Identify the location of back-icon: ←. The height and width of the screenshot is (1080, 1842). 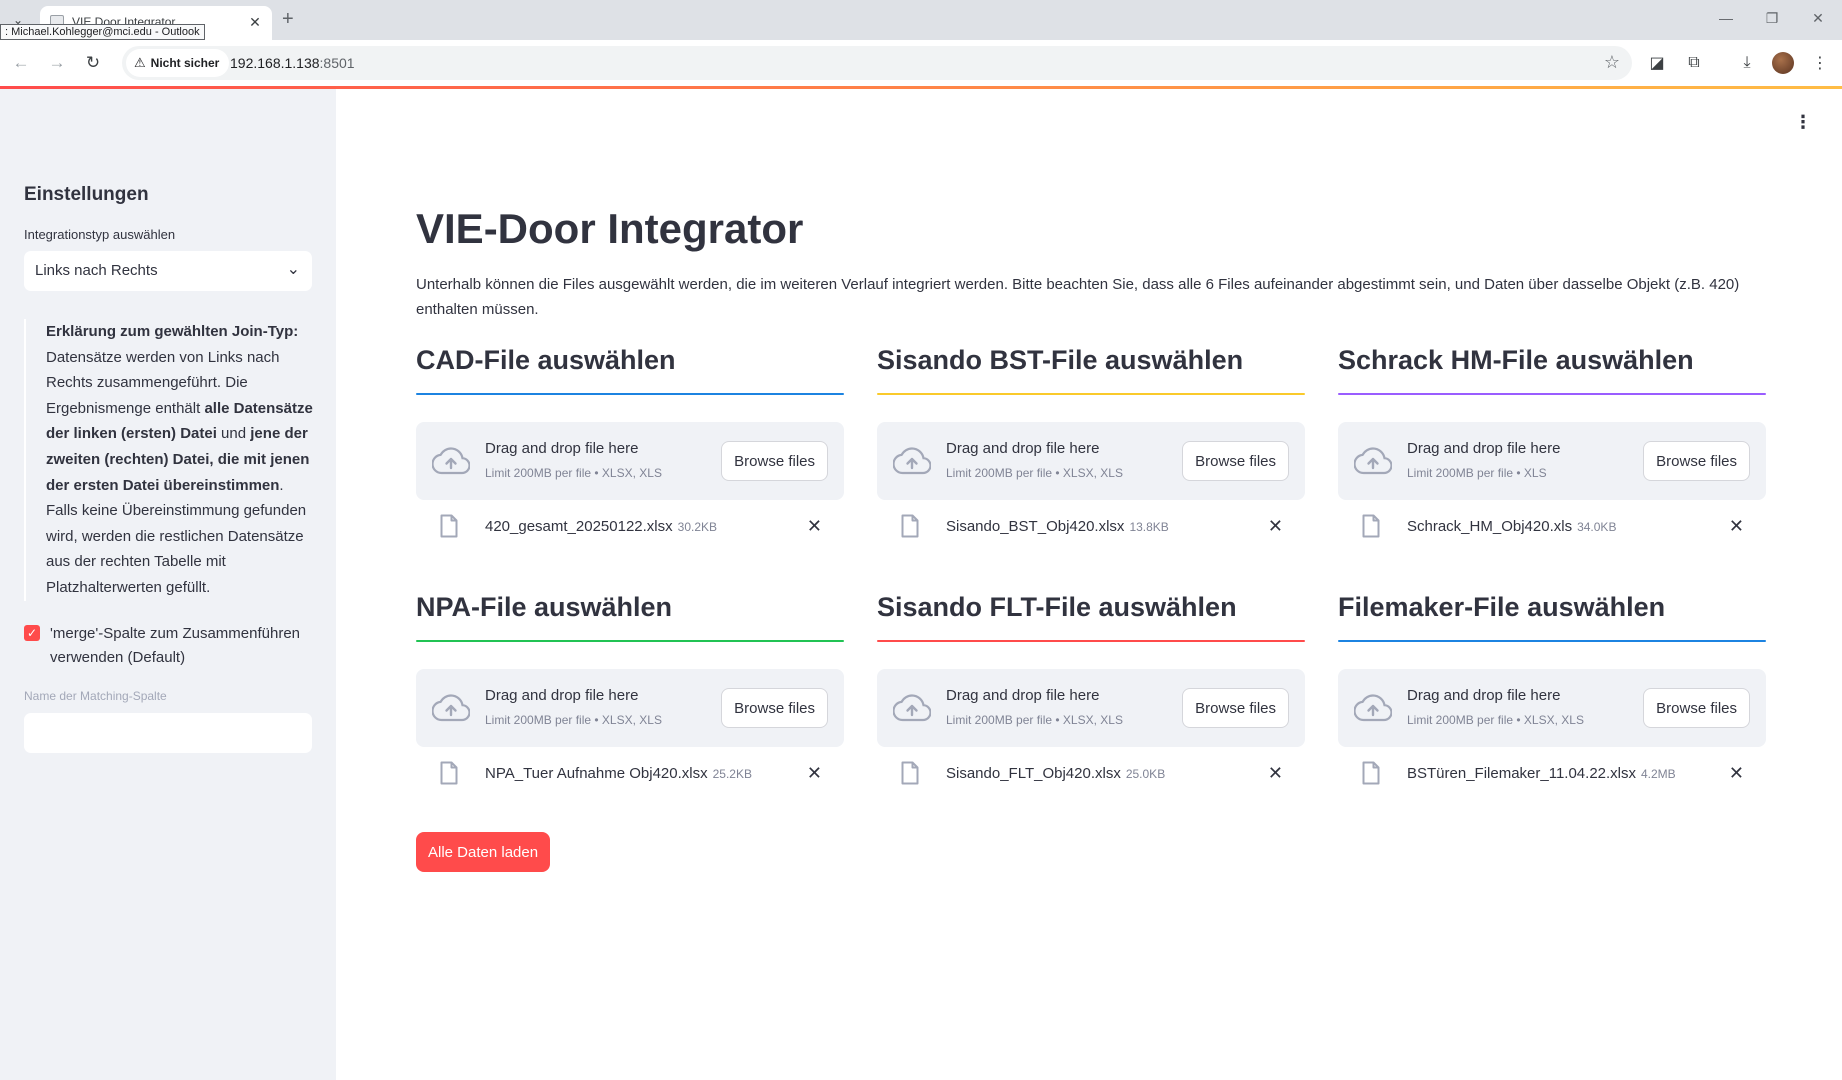
(21, 63).